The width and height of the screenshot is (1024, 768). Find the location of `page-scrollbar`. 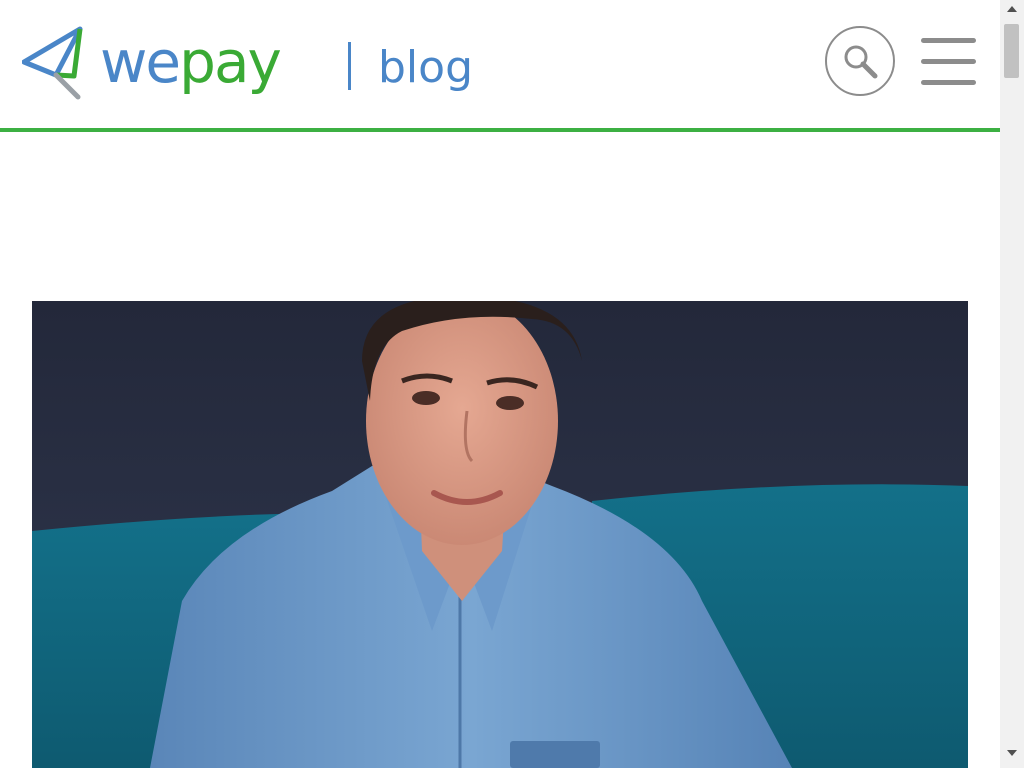

page-scrollbar is located at coordinates (1012, 384).